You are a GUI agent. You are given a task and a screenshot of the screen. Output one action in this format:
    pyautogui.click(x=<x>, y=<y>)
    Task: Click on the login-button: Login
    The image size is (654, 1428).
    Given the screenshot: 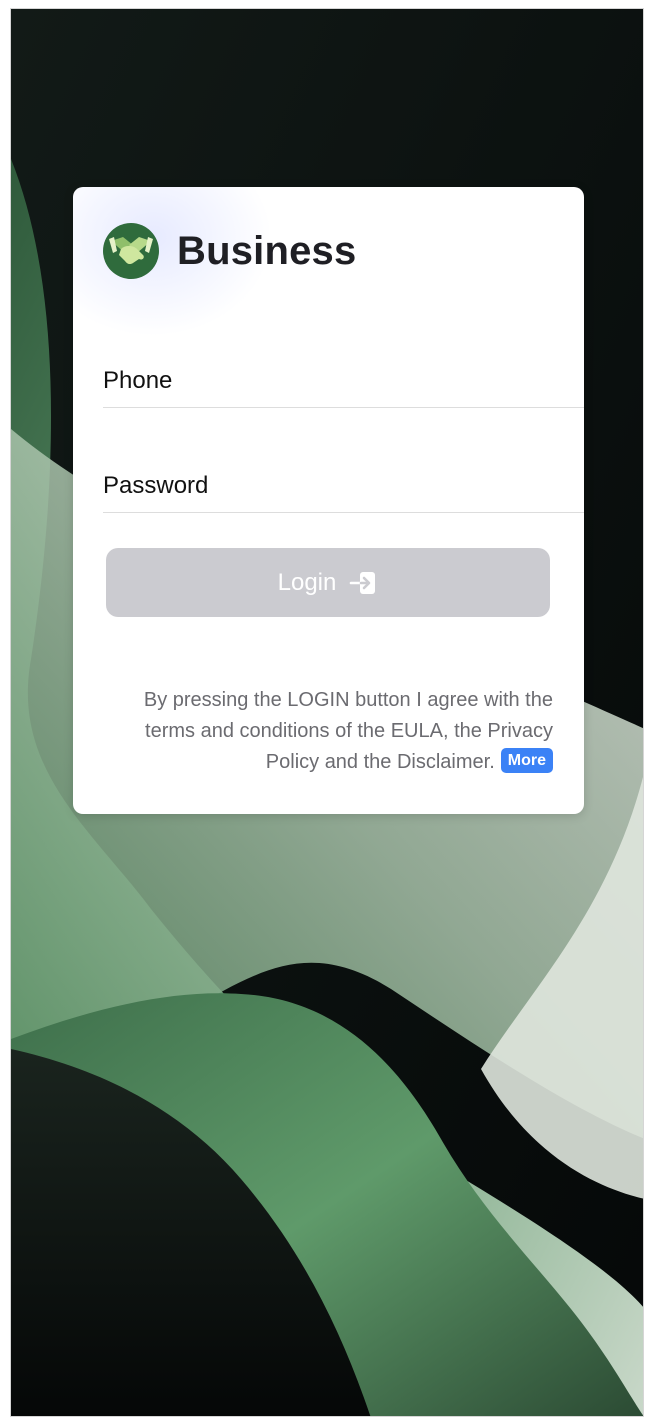 What is the action you would take?
    pyautogui.click(x=328, y=582)
    